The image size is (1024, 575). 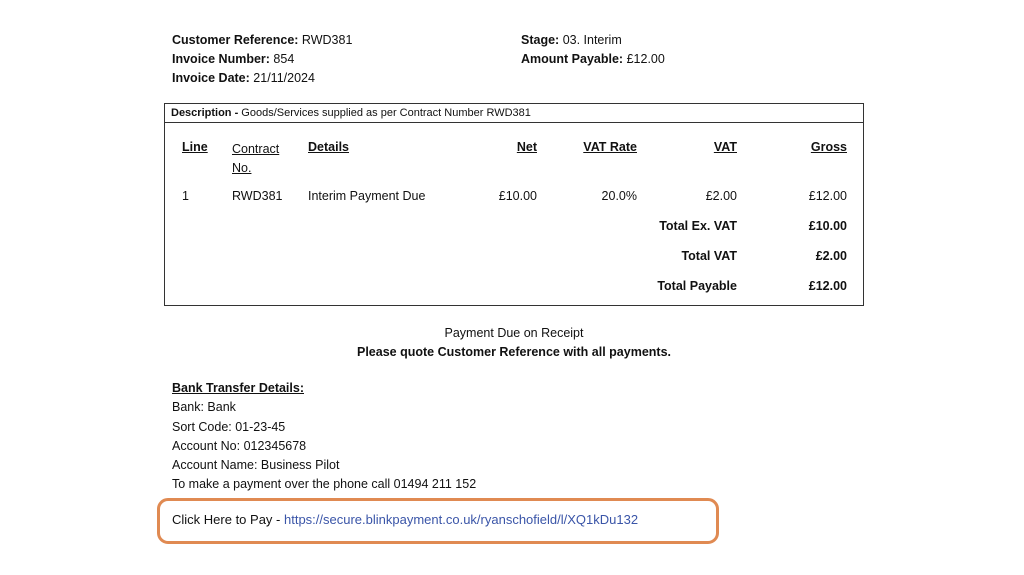 What do you see at coordinates (827, 226) in the screenshot?
I see `total-ex-vat-value: £10.00` at bounding box center [827, 226].